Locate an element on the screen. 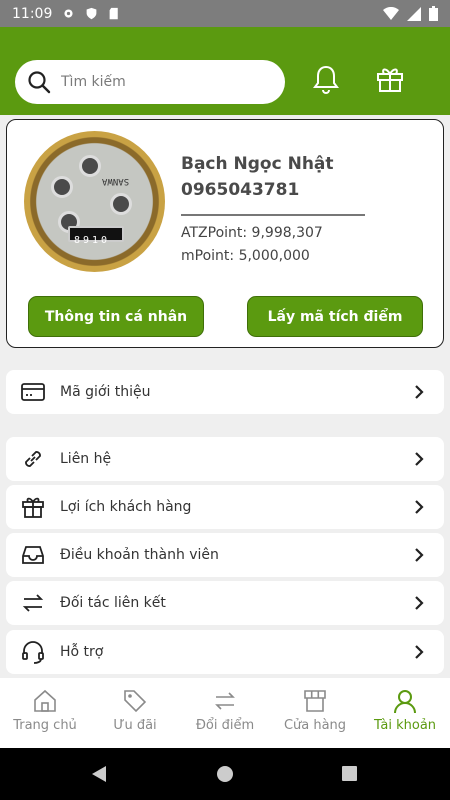 The width and height of the screenshot is (450, 800). meter-brand: SANWA is located at coordinates (116, 181).